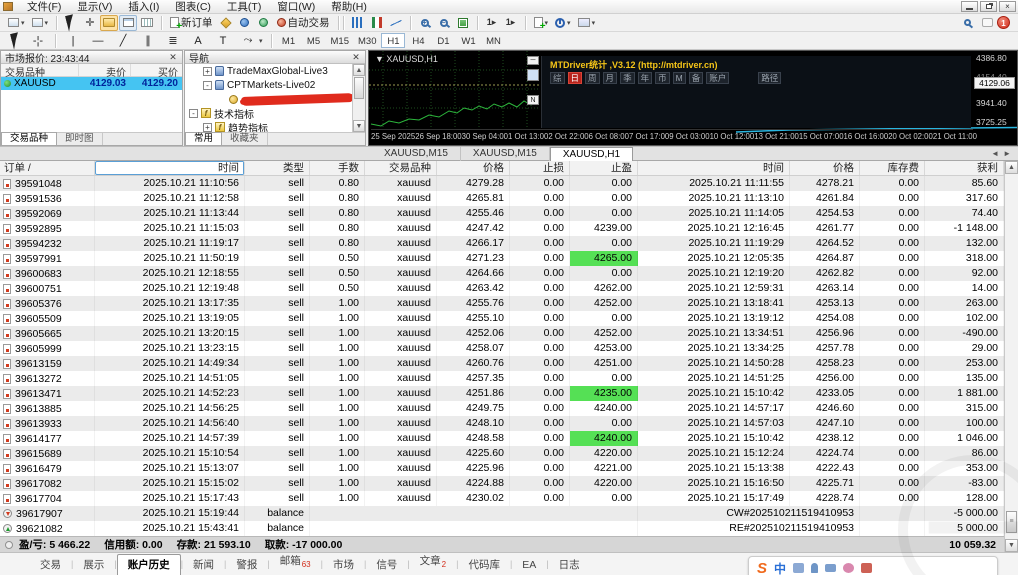 The height and width of the screenshot is (575, 1018). Describe the element at coordinates (314, 40) in the screenshot. I see `timeframe-button-m5: M5` at that location.